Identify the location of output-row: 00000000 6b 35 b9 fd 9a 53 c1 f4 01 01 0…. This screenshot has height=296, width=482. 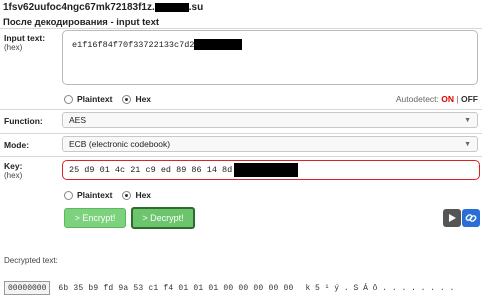
(243, 288).